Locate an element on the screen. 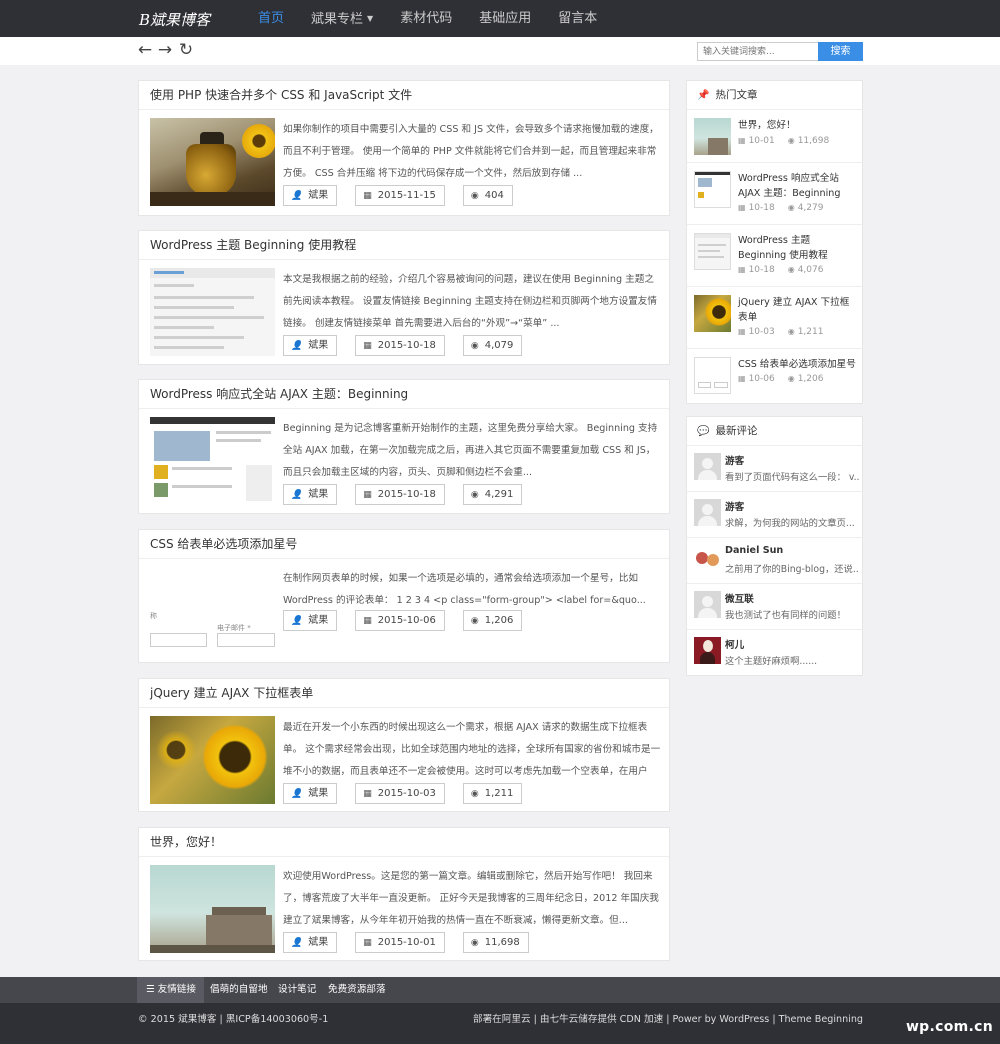 This screenshot has width=1000, height=1044. hot-post-meta: ▦ 10-18 ◉ 4,279 is located at coordinates (781, 208).